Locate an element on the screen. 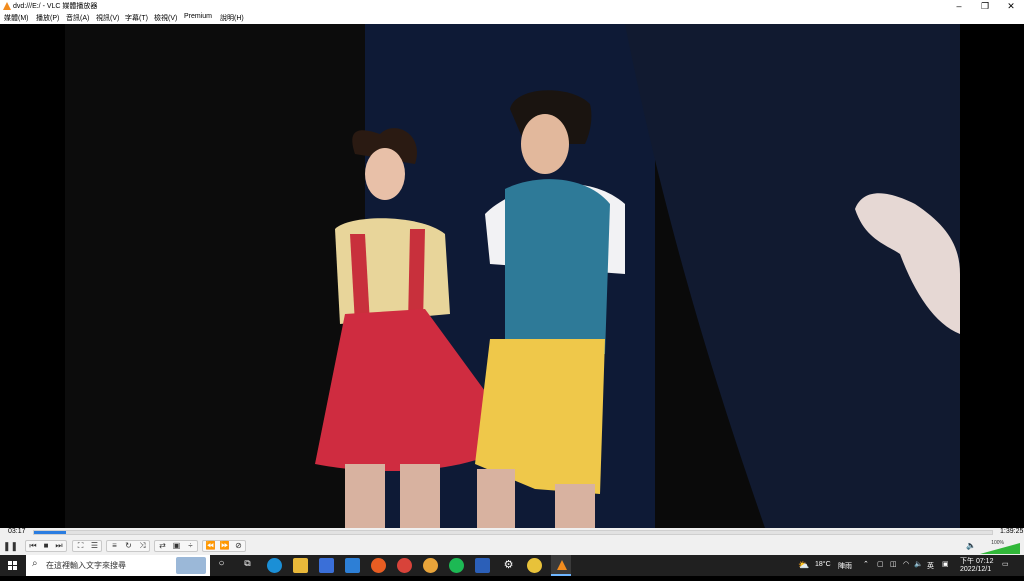 Image resolution: width=1024 pixels, height=581 pixels. playlist-group: ≡ ↻ ⤨ is located at coordinates (128, 546).